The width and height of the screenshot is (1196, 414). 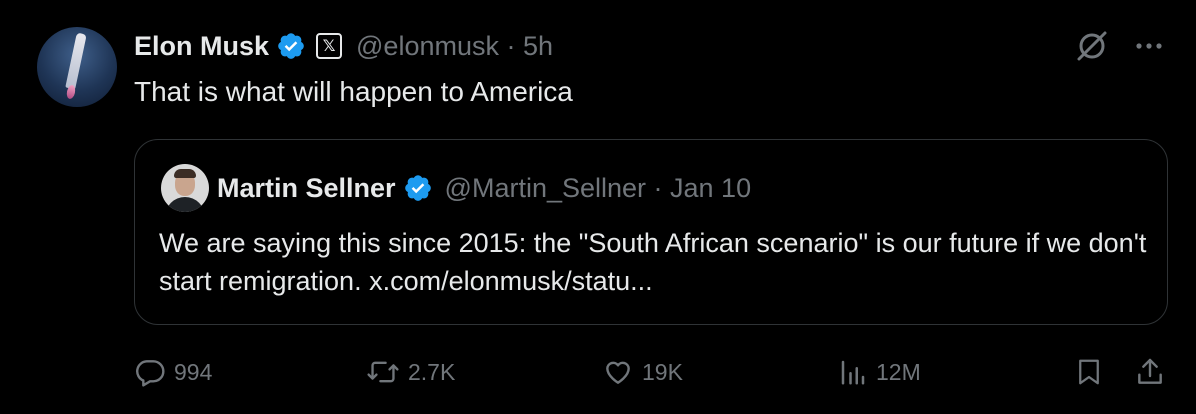 I want to click on share-button, so click(x=1150, y=372).